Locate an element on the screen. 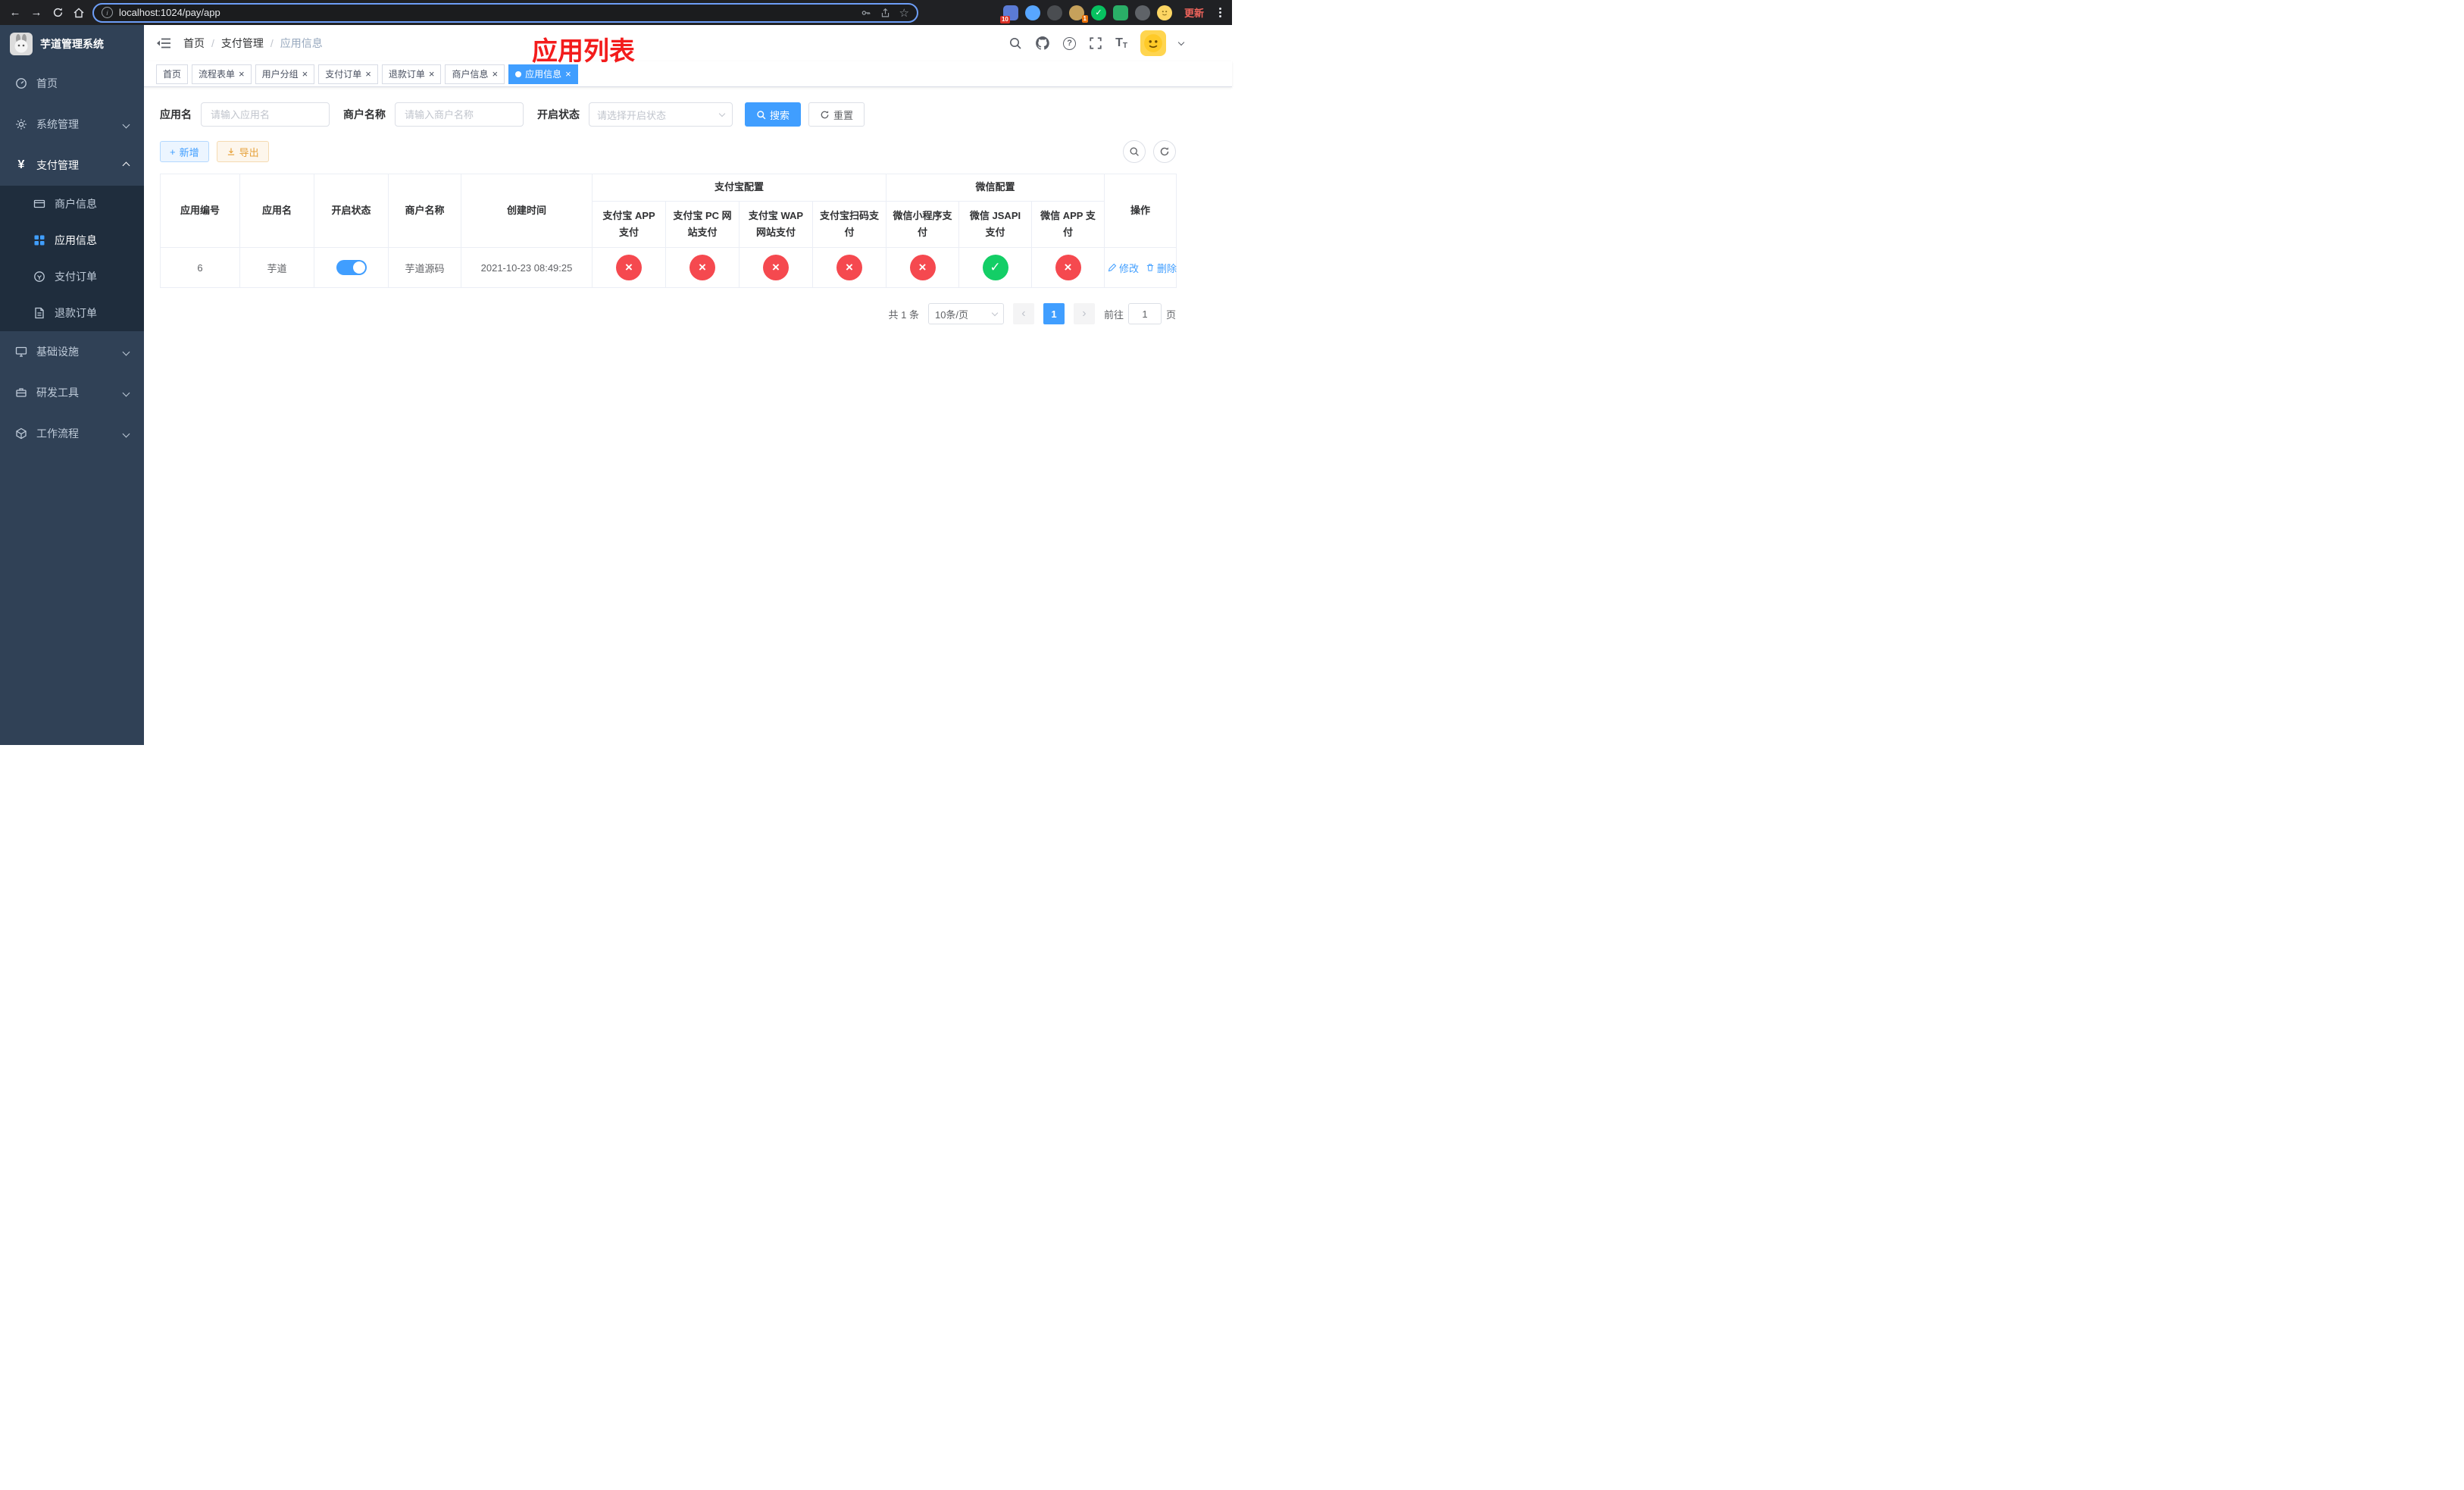 This screenshot has width=2464, height=1490. cell-wechat-mini: × is located at coordinates (923, 268).